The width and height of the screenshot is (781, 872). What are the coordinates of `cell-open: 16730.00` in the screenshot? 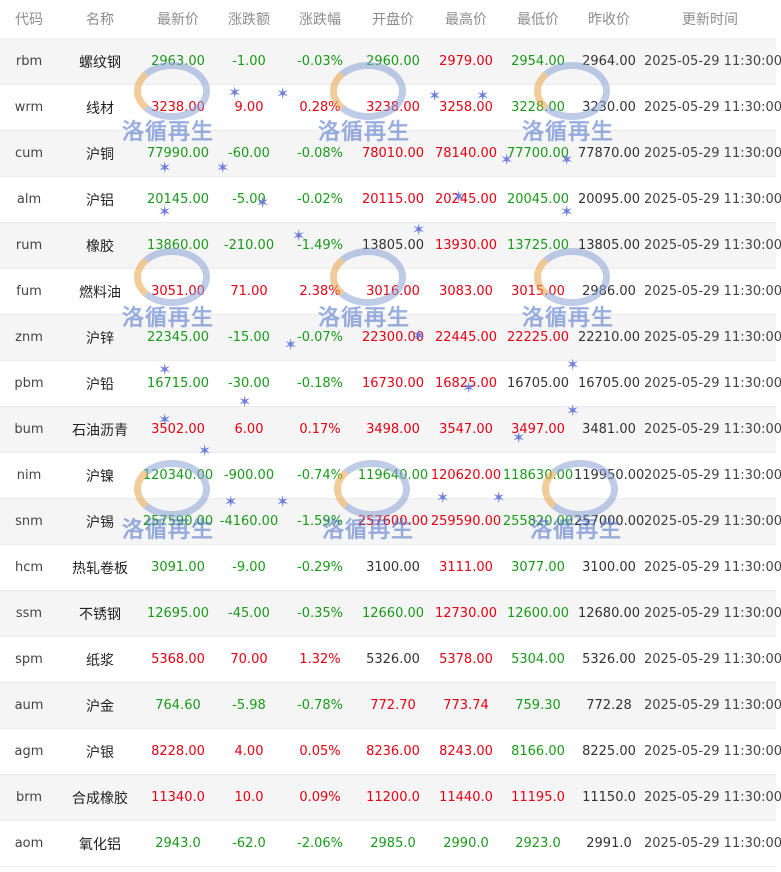 It's located at (393, 383).